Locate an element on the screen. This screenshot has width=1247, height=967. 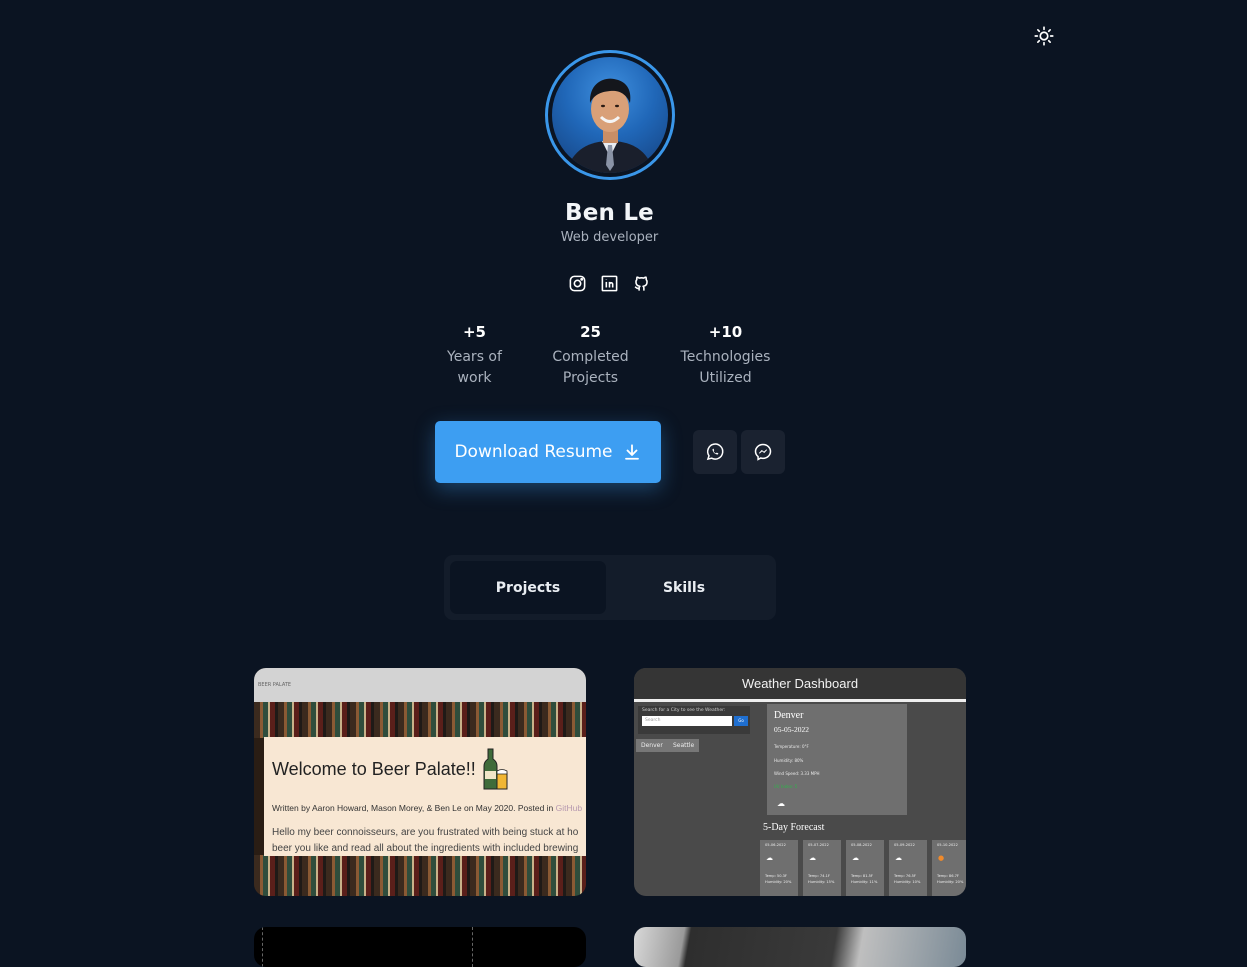
download-icon is located at coordinates (631, 452).